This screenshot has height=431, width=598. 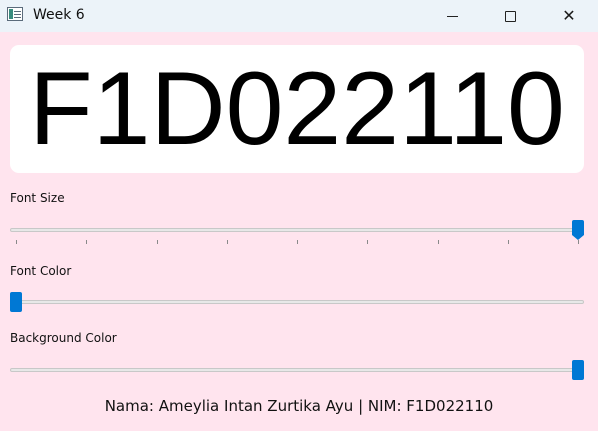 I want to click on font-size-slider, so click(x=297, y=230).